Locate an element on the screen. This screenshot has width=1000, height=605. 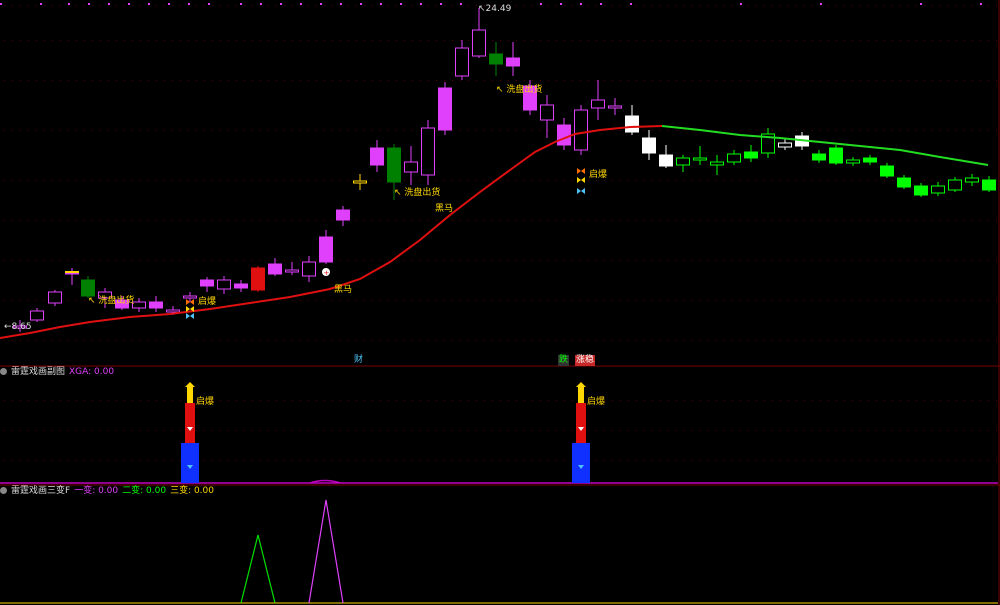
signal-bar-blue is located at coordinates (581, 463).